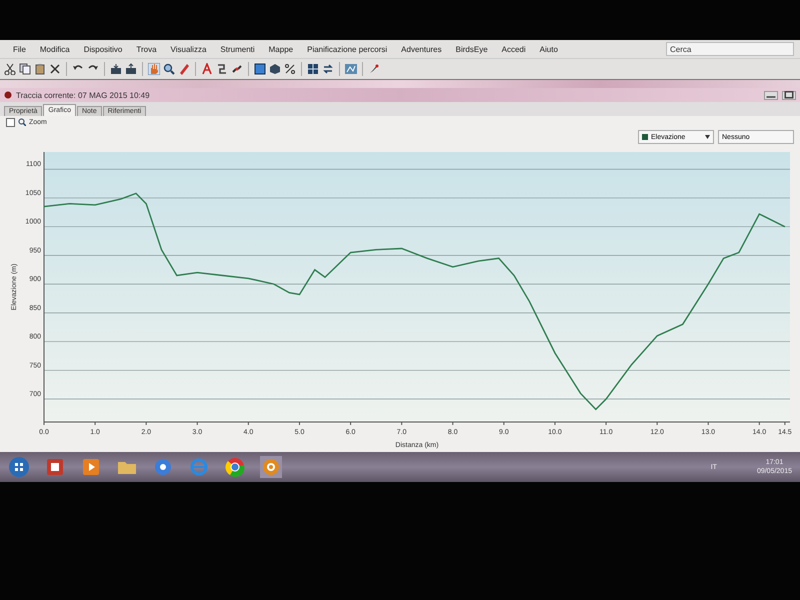 The height and width of the screenshot is (600, 800). What do you see at coordinates (189, 49) in the screenshot?
I see `menu-item: Visualizza` at bounding box center [189, 49].